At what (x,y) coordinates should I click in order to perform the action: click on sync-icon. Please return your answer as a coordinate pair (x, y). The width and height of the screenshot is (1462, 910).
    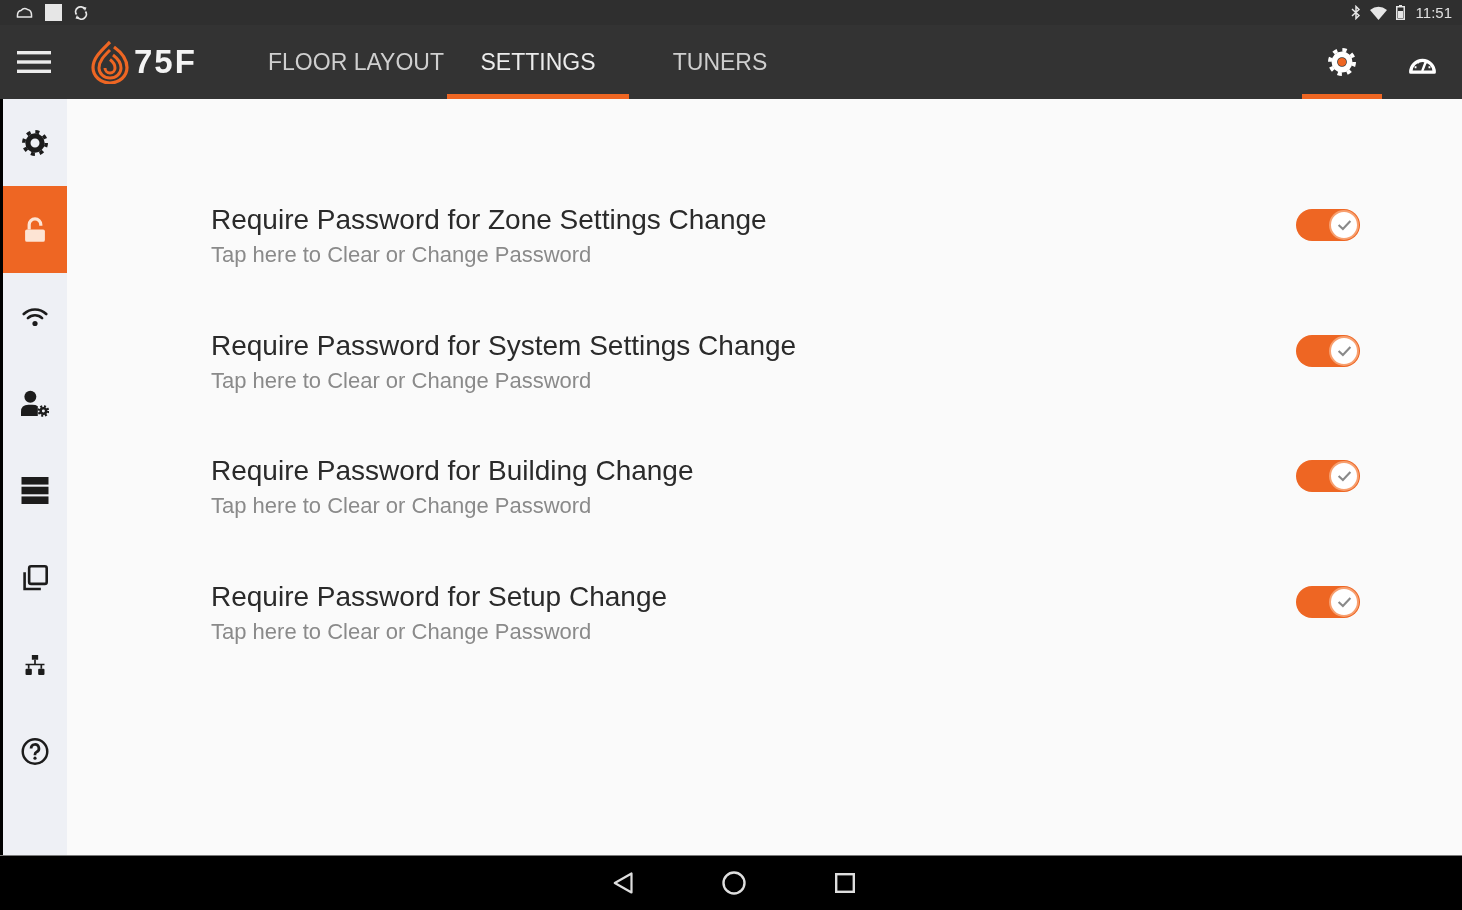
    Looking at the image, I should click on (81, 12).